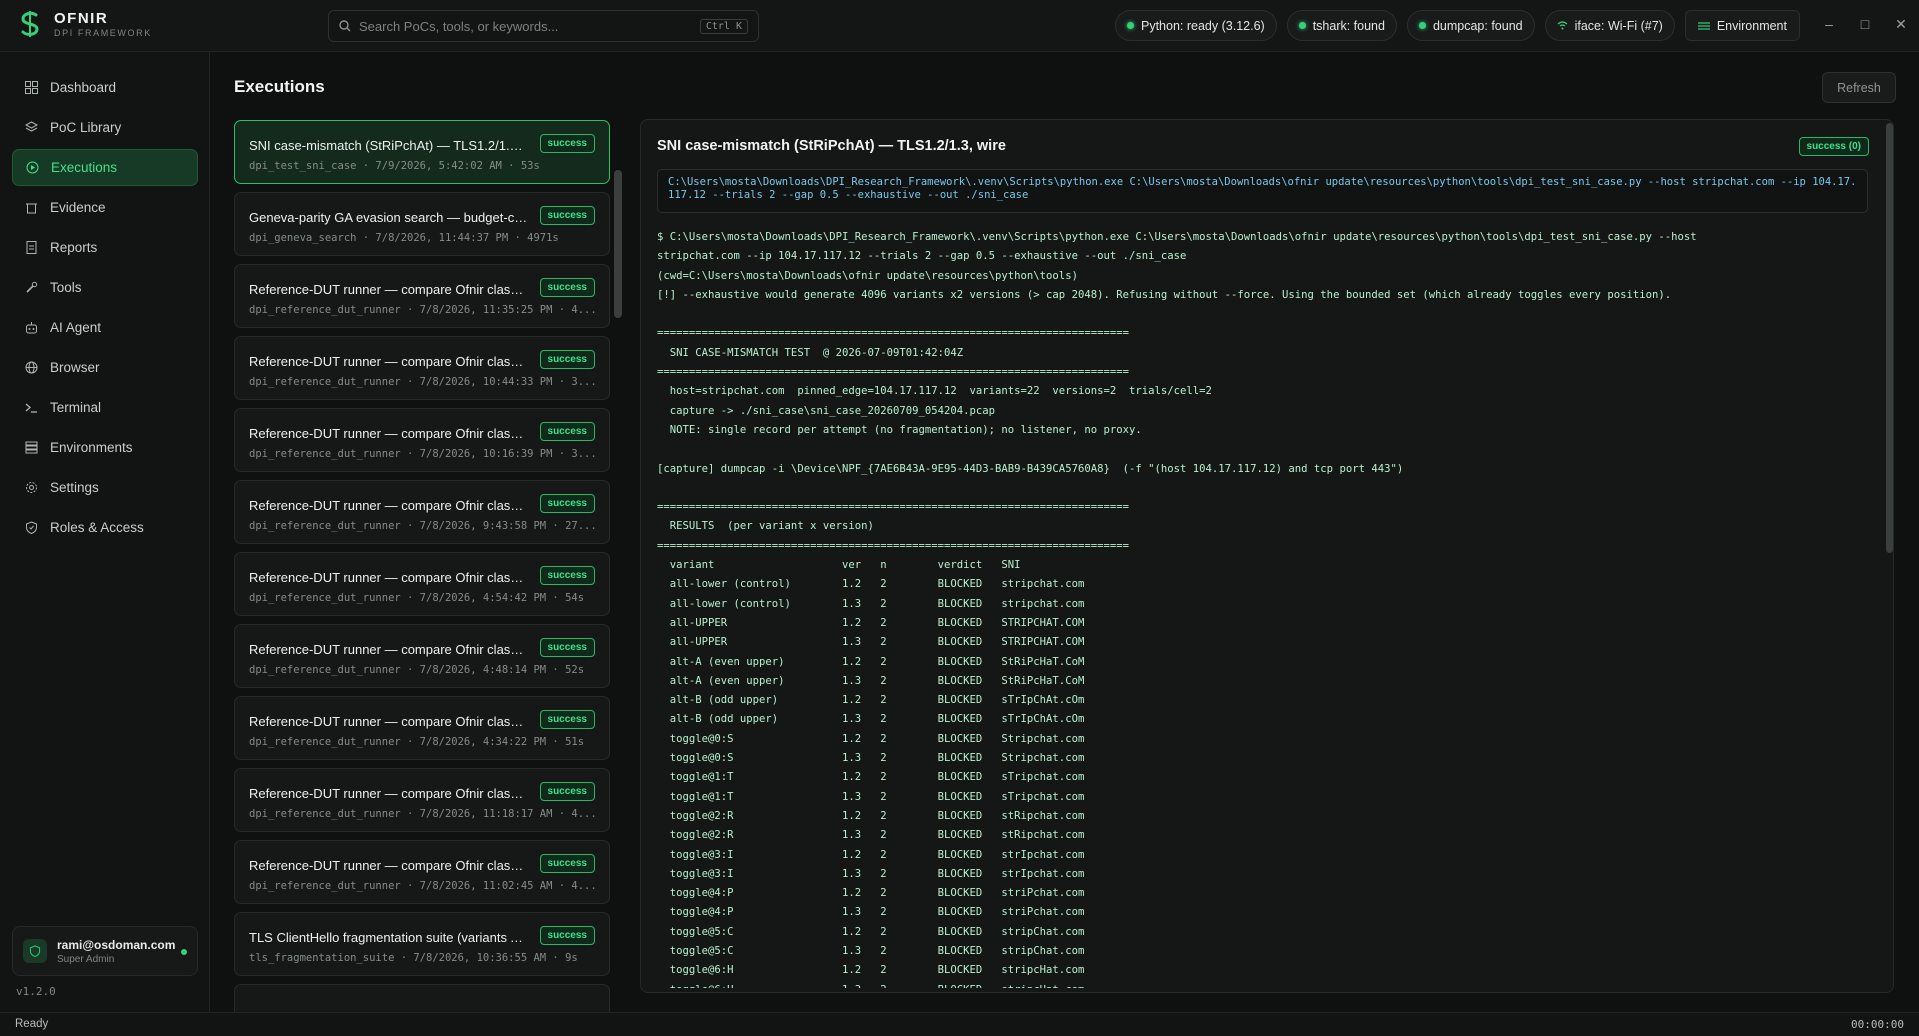  What do you see at coordinates (105, 407) in the screenshot?
I see `sidebar-item-terminal: Terminal` at bounding box center [105, 407].